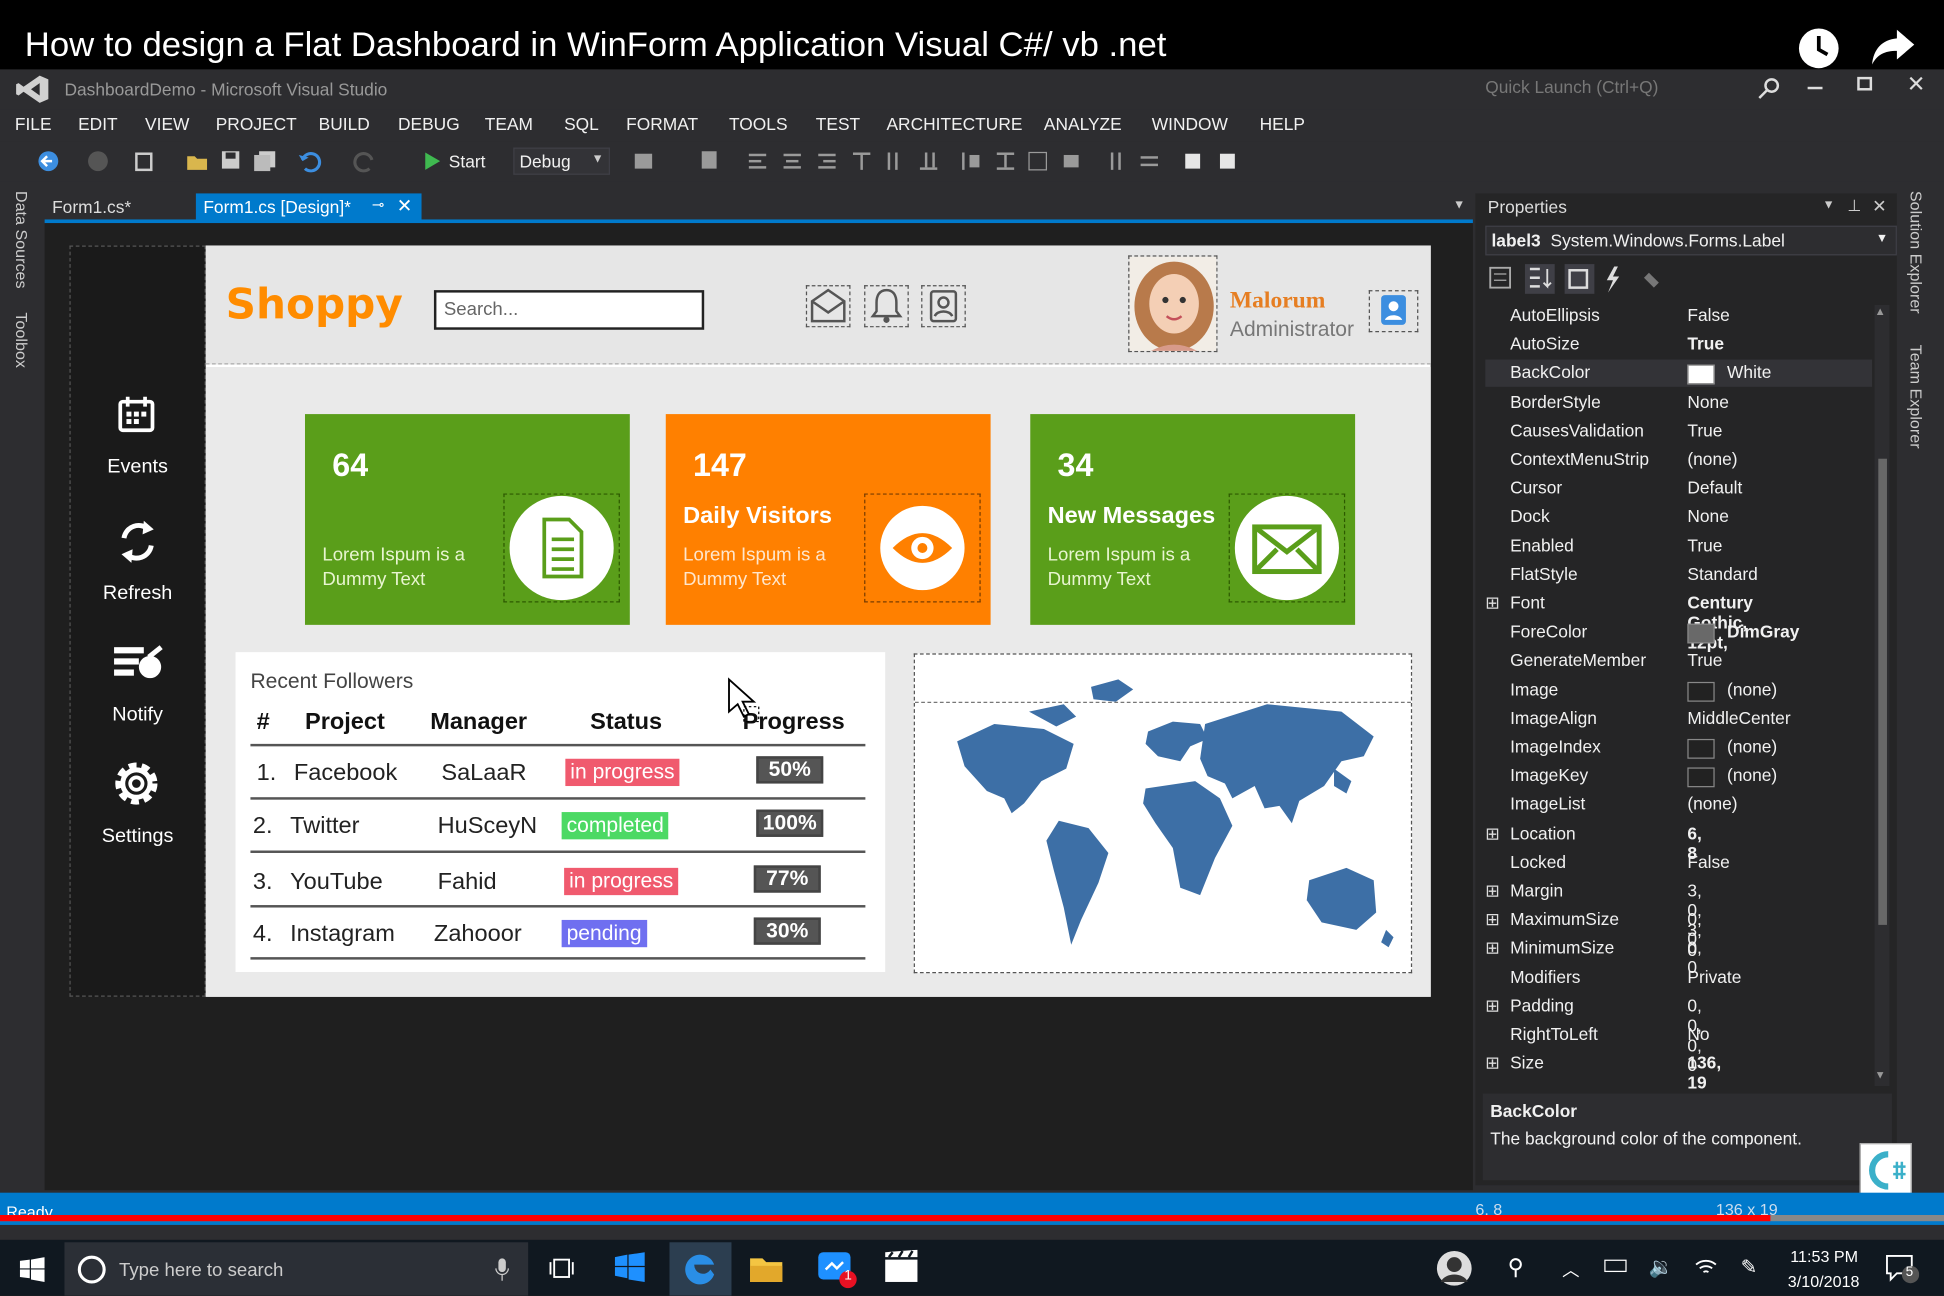  I want to click on data-sources-rail: Data Sources, so click(21, 240).